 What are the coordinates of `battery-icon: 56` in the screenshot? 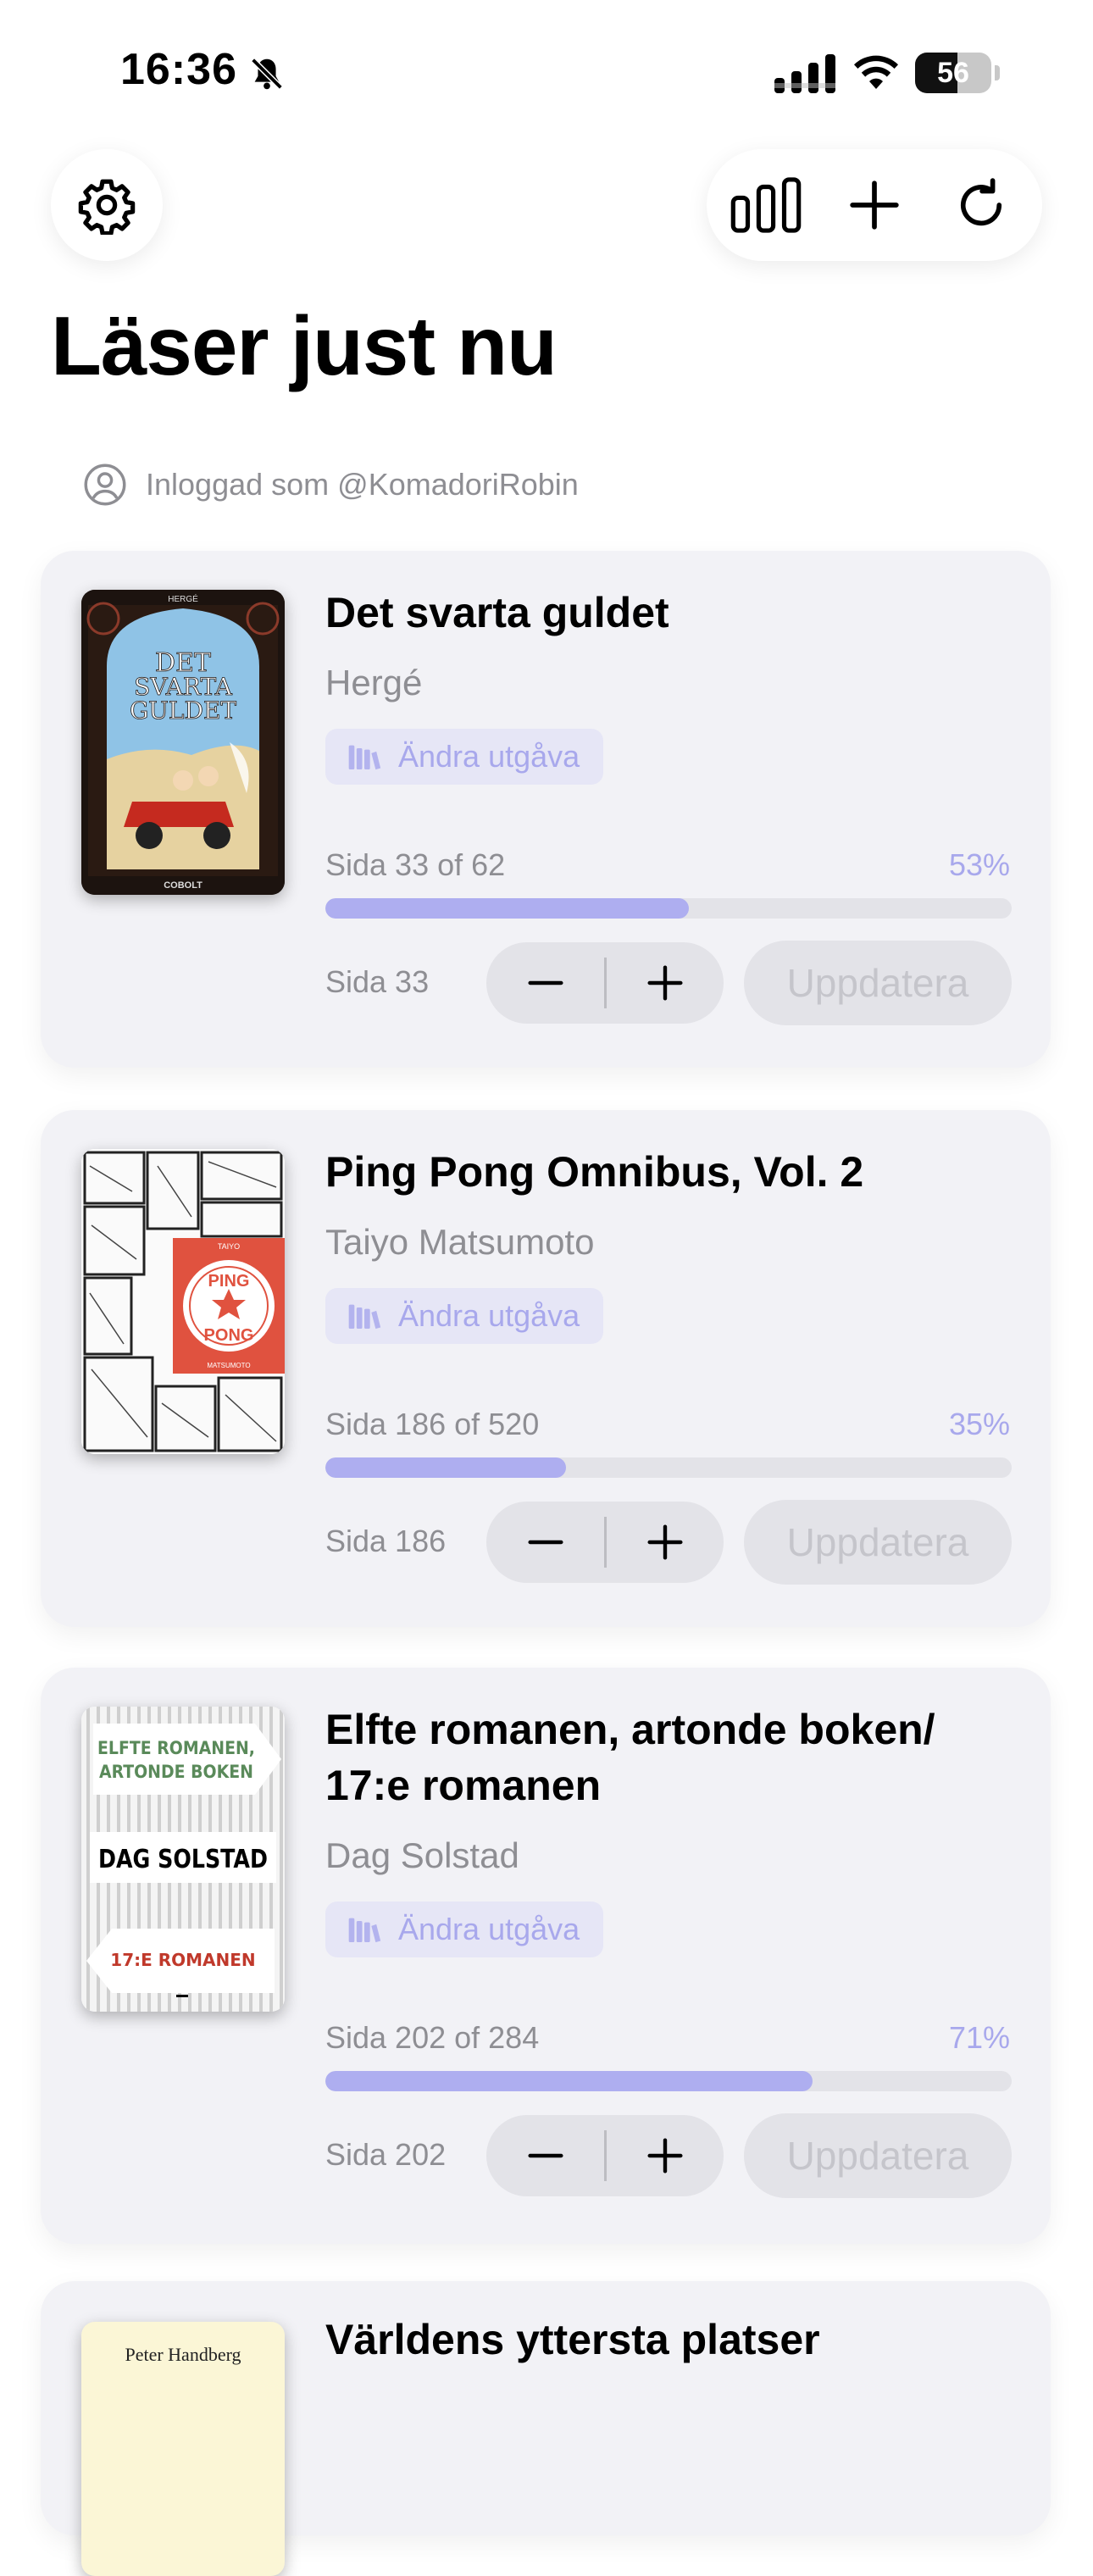 It's located at (958, 73).